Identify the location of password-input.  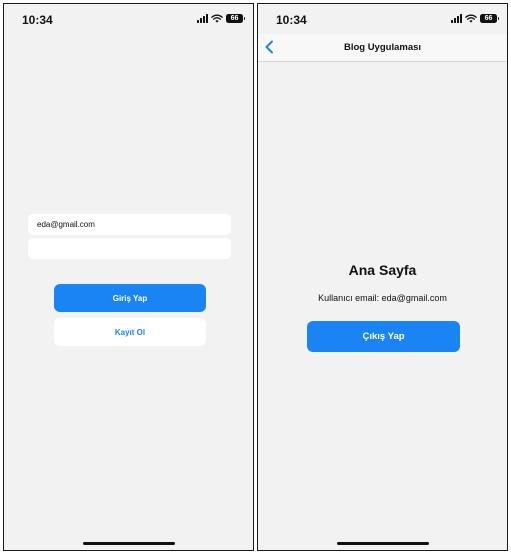
(129, 248).